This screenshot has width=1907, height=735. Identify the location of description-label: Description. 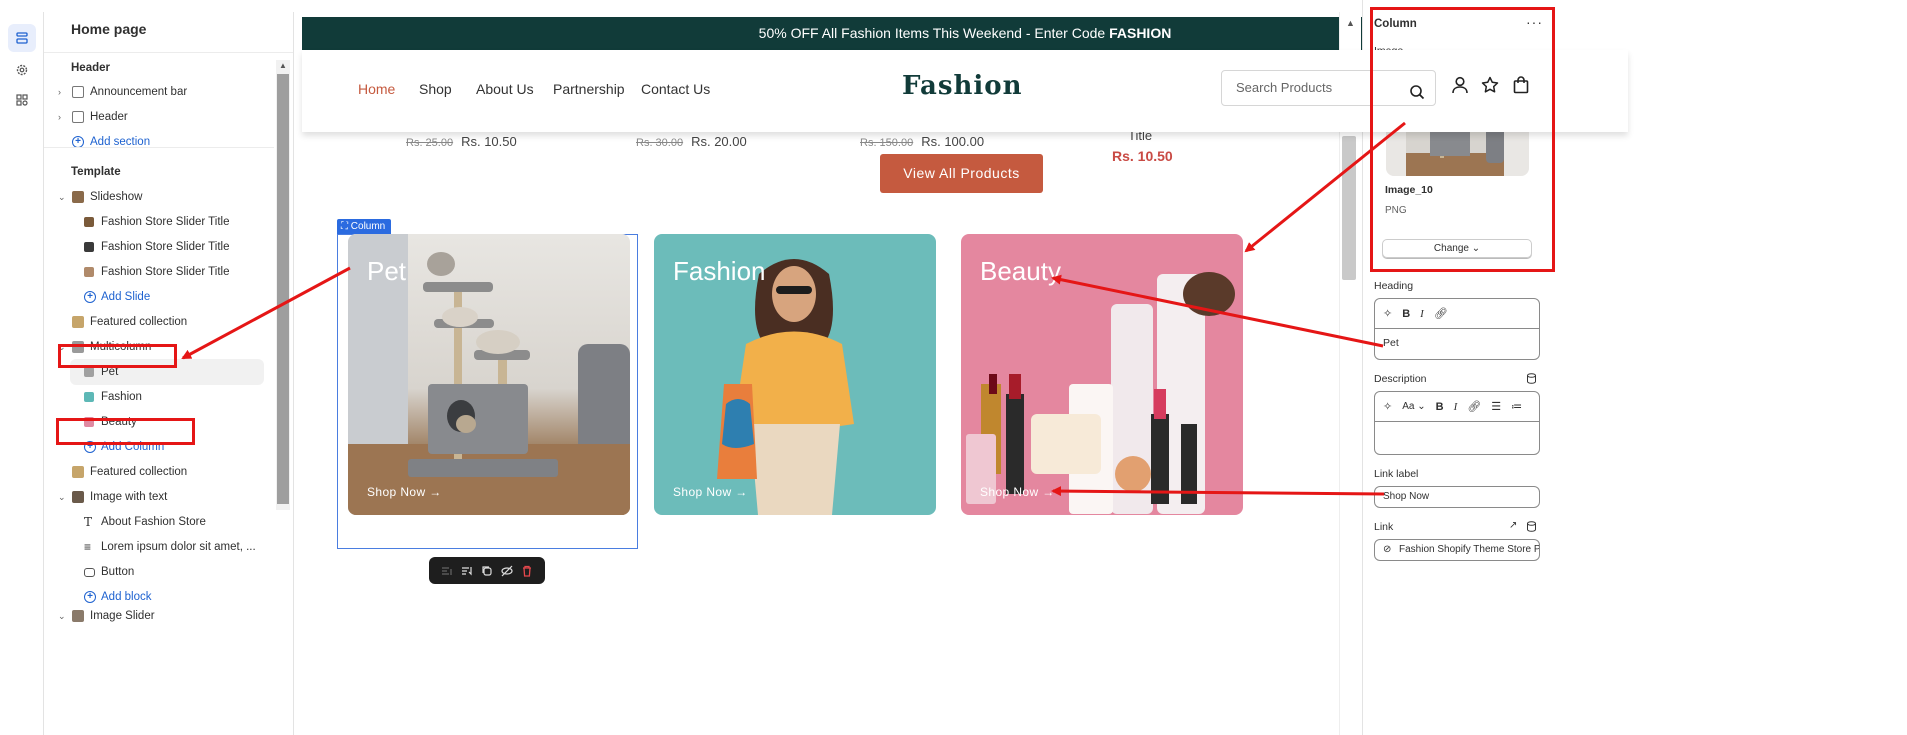
(1400, 379).